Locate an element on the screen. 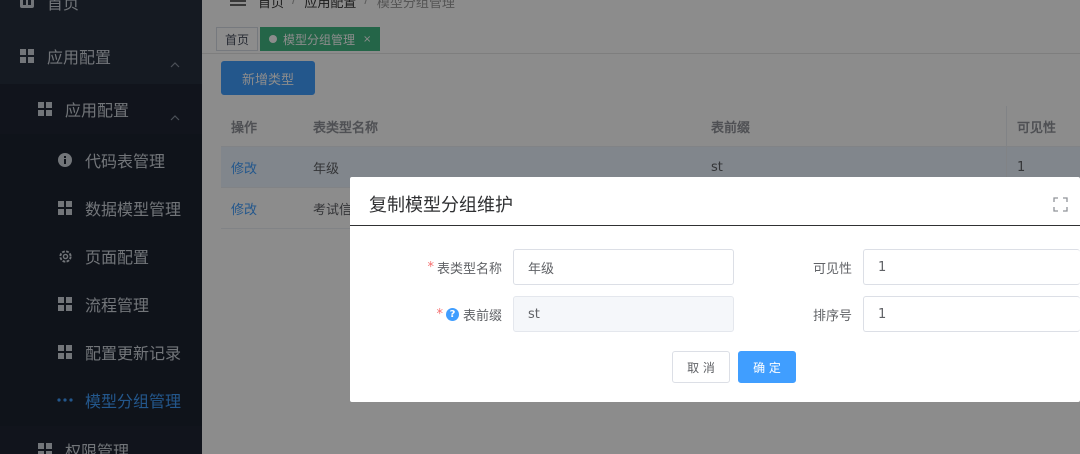 This screenshot has height=454, width=1080. prefix-input: st is located at coordinates (623, 314).